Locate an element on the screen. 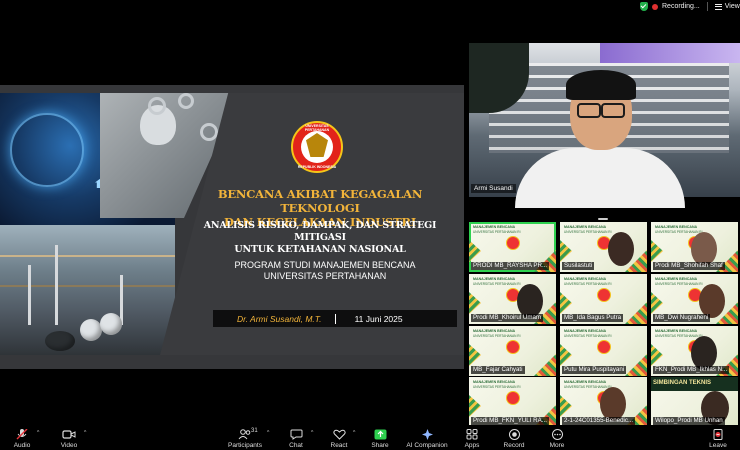 Image resolution: width=740 pixels, height=450 pixels. leave-label: Leave is located at coordinates (718, 445).